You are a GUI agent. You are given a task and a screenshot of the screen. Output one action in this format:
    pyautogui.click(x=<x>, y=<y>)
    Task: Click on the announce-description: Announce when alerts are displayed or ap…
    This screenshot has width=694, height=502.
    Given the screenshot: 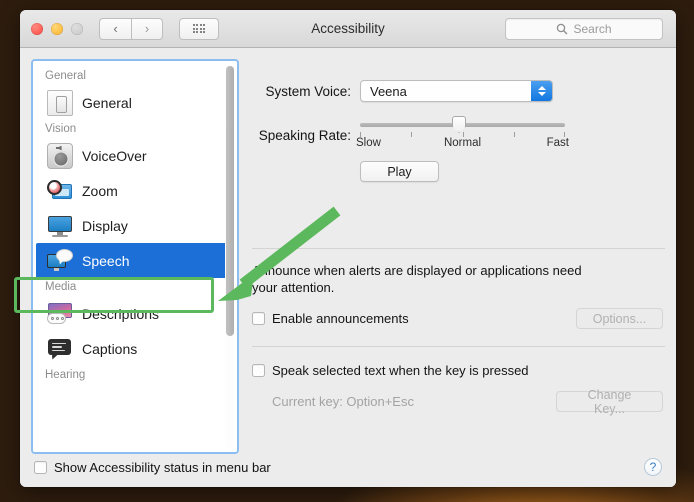 What is the action you would take?
    pyautogui.click(x=417, y=279)
    